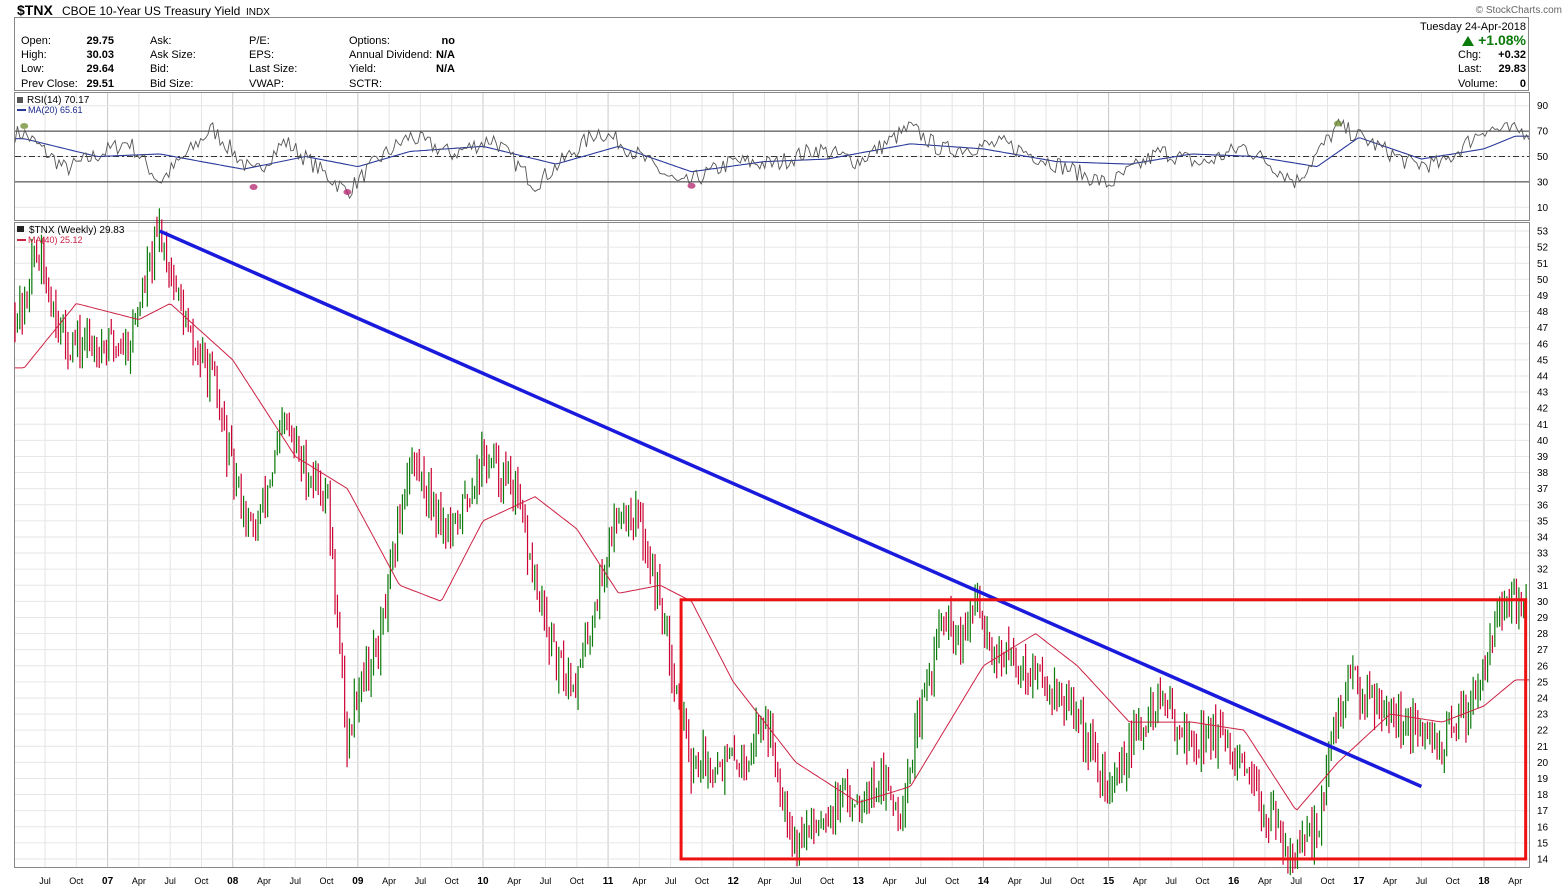 This screenshot has width=1565, height=895. What do you see at coordinates (1543, 779) in the screenshot?
I see `price-y-label-34: 19` at bounding box center [1543, 779].